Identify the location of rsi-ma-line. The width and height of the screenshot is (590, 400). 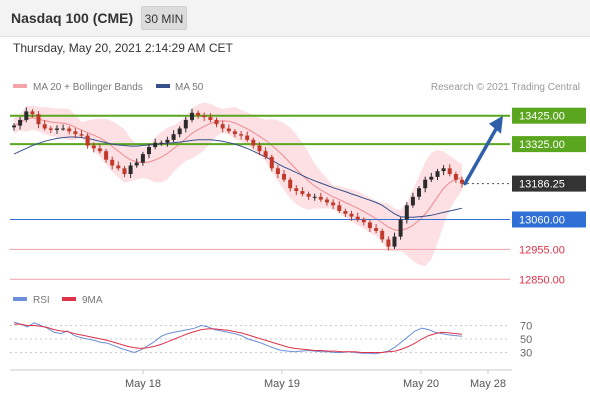
(238, 338).